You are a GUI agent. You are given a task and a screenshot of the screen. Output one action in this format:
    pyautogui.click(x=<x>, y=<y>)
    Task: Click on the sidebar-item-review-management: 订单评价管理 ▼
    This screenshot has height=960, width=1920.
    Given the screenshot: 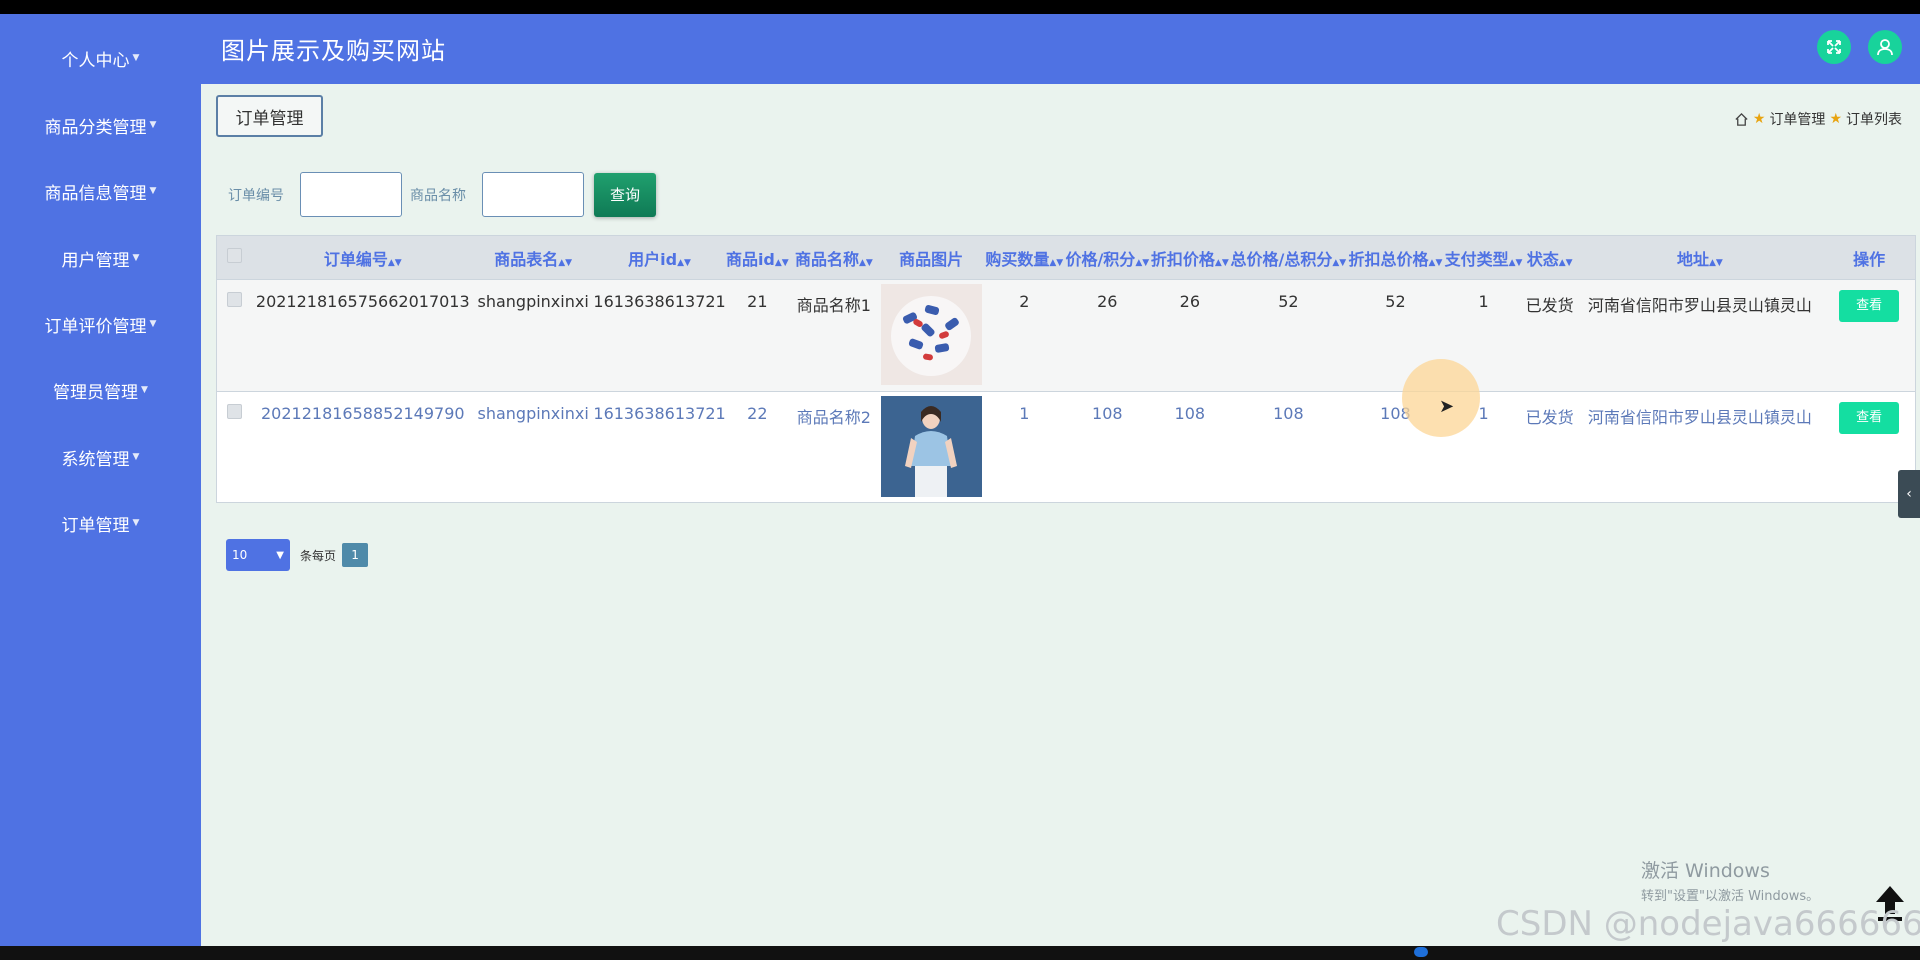 What is the action you would take?
    pyautogui.click(x=100, y=324)
    